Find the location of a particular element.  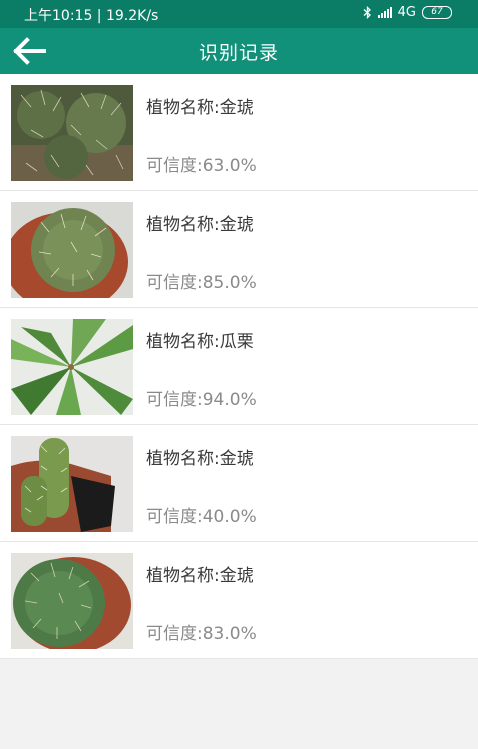

network-type: 4G is located at coordinates (406, 12).